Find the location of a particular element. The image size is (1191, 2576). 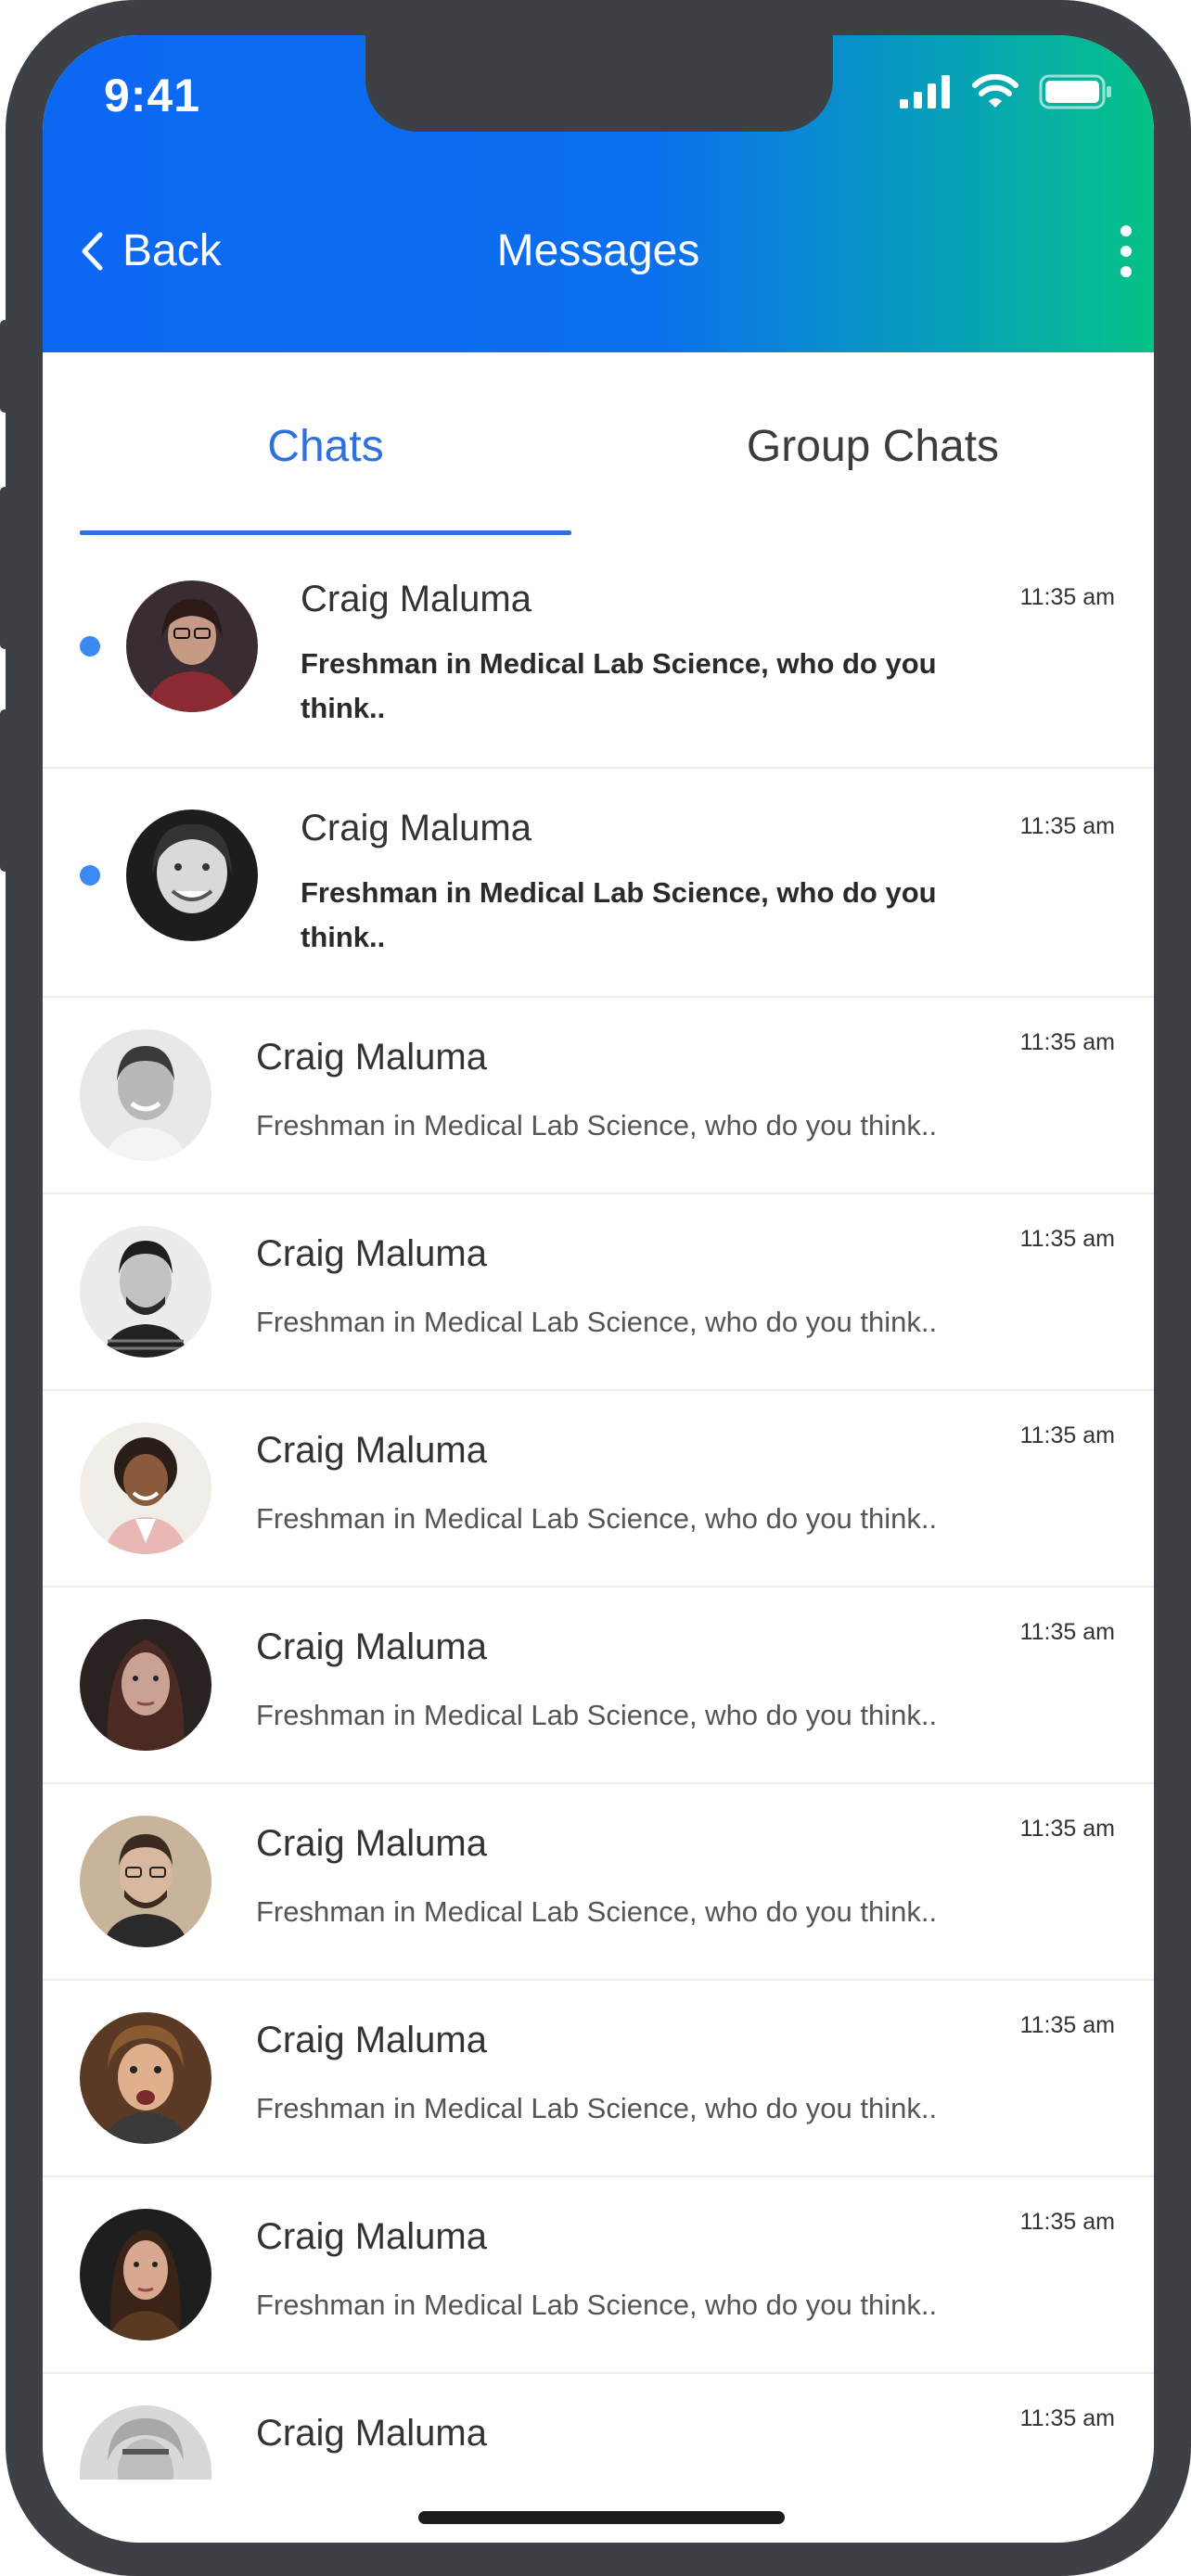

volume-down-button is located at coordinates (4, 790).